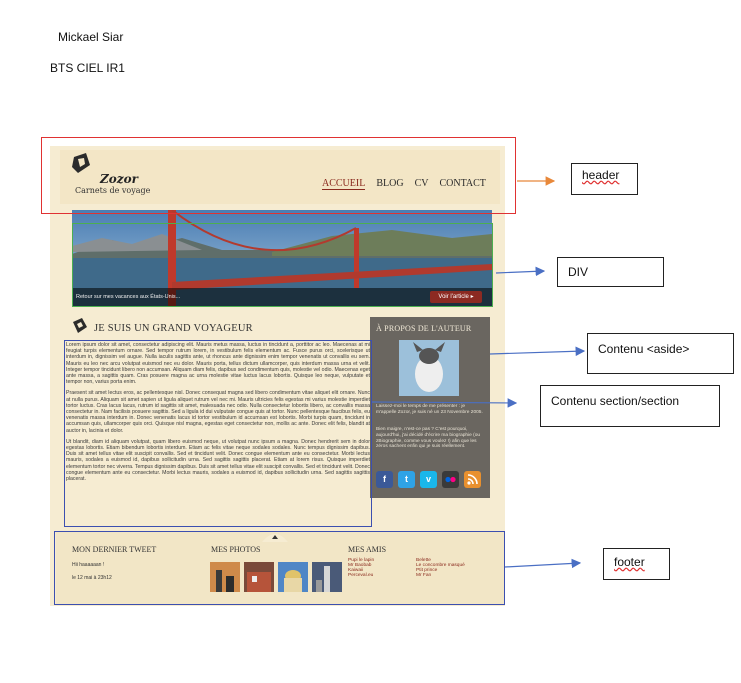 The width and height of the screenshot is (741, 683). What do you see at coordinates (629, 562) in the screenshot?
I see `label-footer-text: footer` at bounding box center [629, 562].